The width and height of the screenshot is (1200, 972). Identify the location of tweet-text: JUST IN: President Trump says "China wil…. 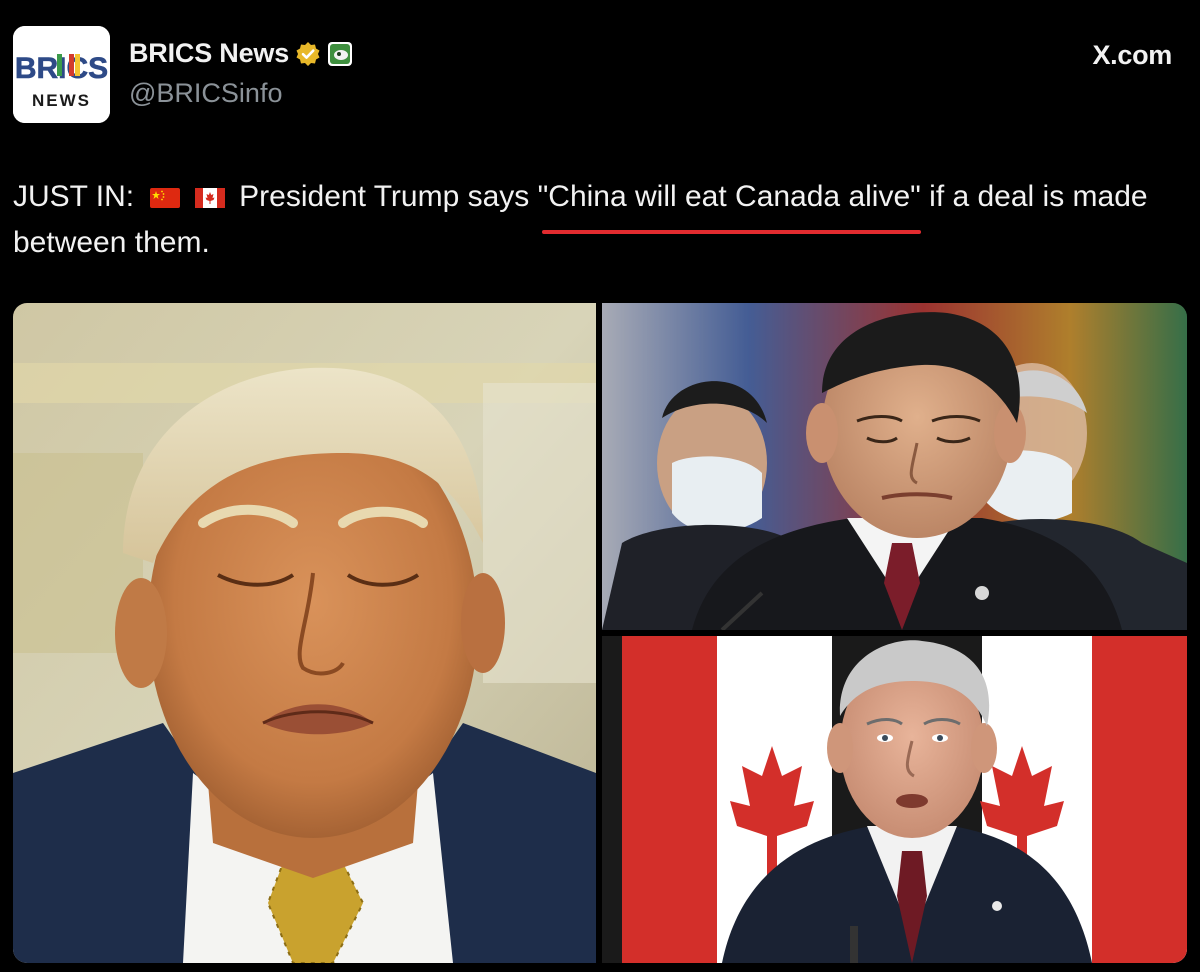
(598, 220).